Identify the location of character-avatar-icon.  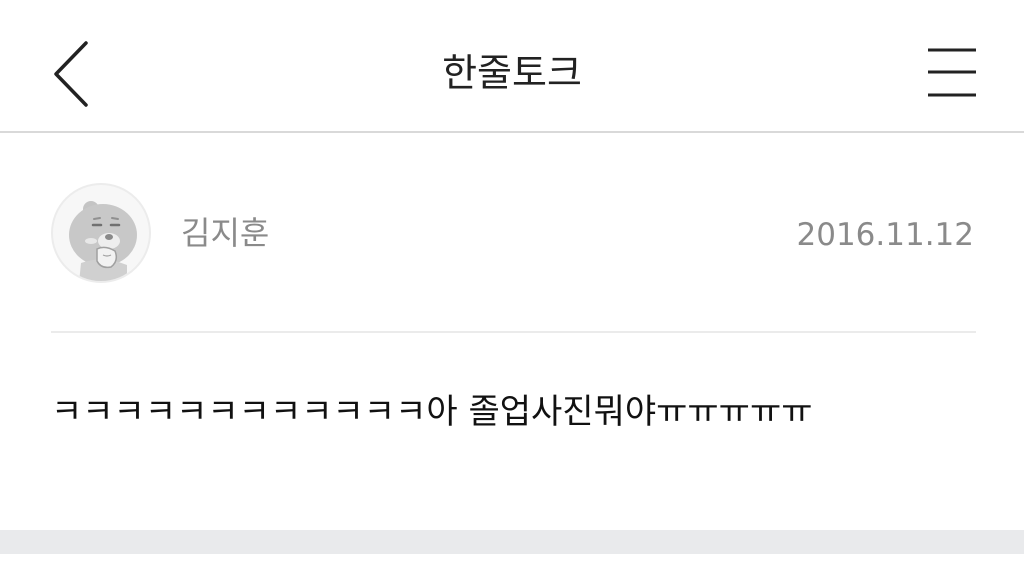
(103, 241).